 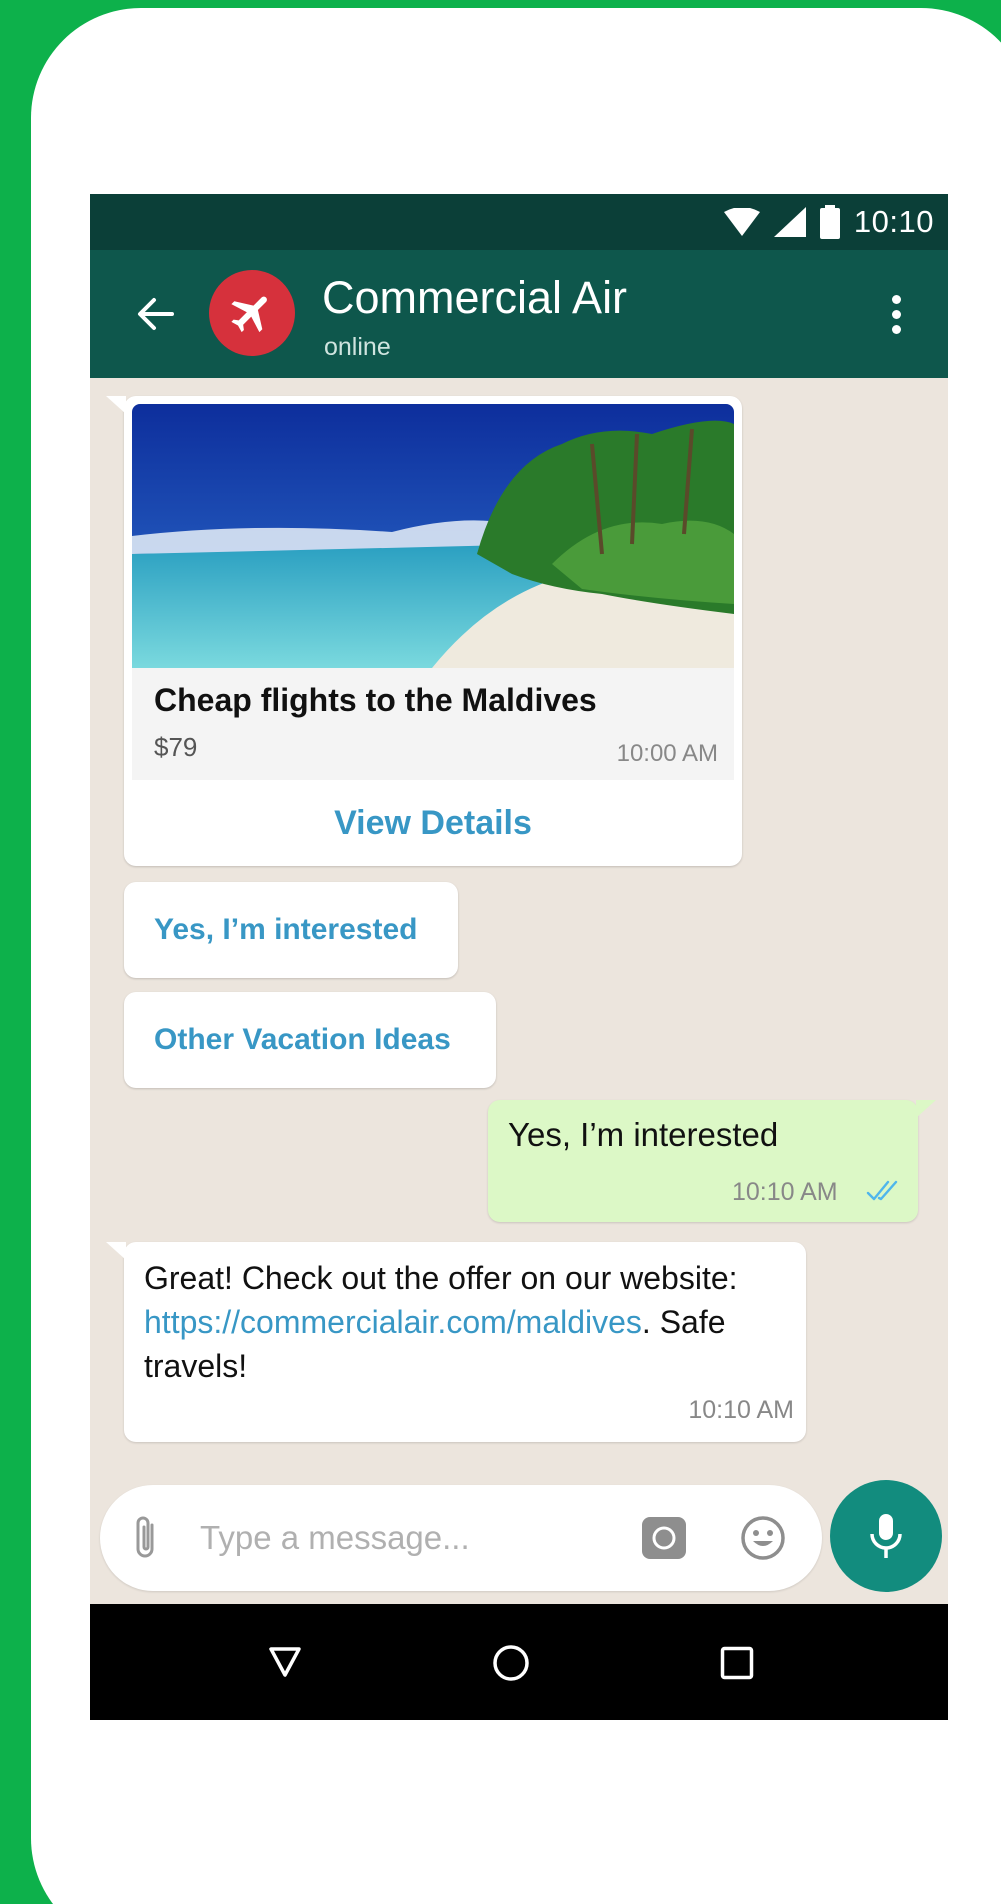 I want to click on smiley-icon, so click(x=763, y=1538).